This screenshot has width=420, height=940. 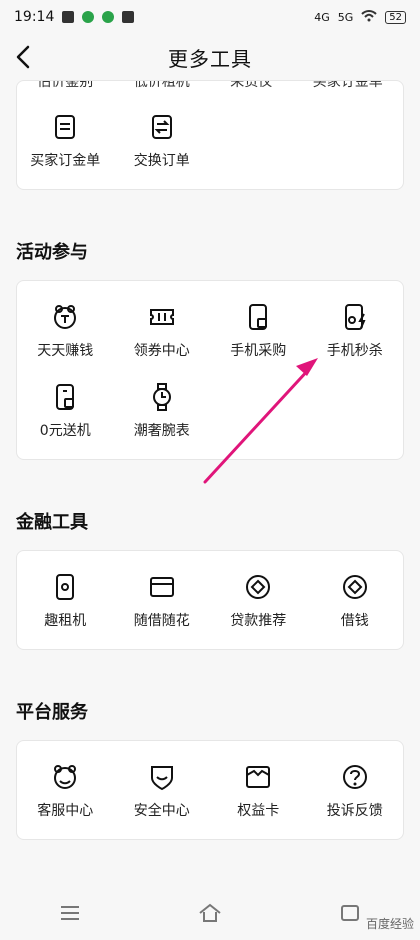 I want to click on page-title: 更多工具, so click(x=210, y=58).